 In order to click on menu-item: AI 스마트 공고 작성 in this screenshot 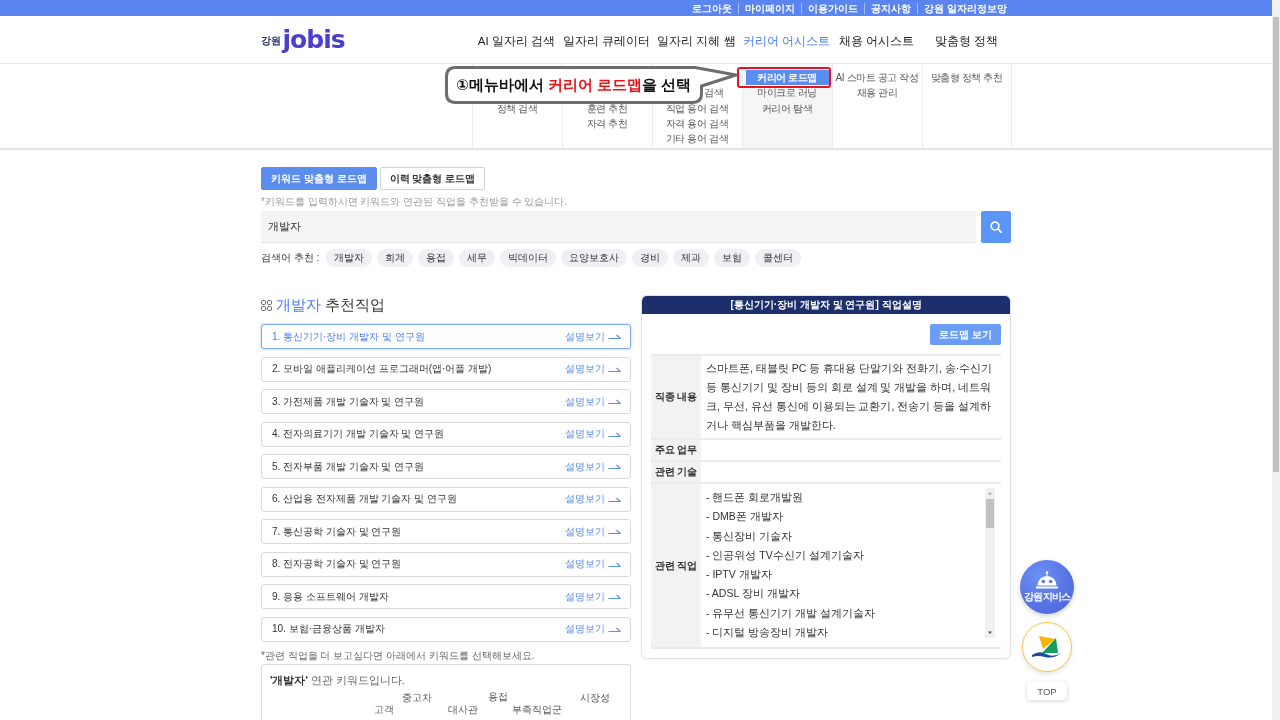, I will do `click(877, 78)`.